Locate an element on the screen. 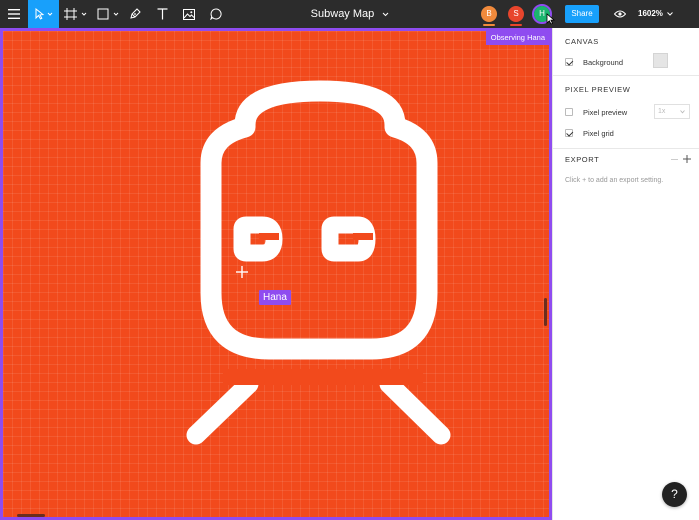 The width and height of the screenshot is (699, 520). comment-tool-button is located at coordinates (216, 14).